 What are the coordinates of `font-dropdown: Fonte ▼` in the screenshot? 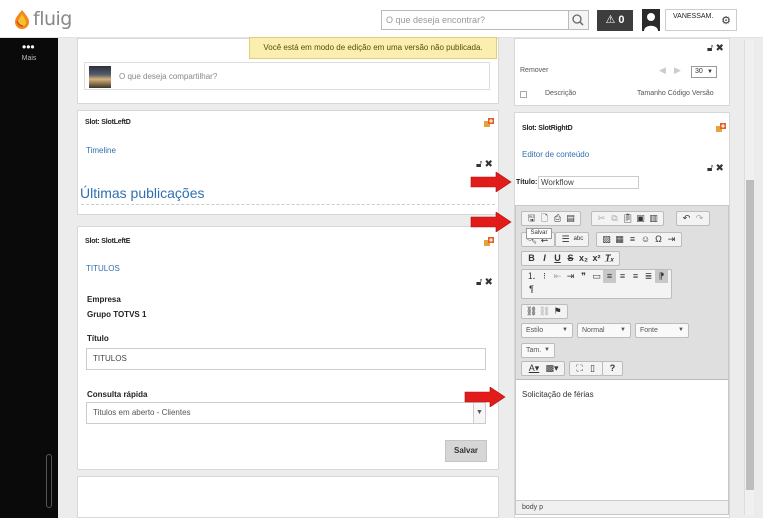 It's located at (662, 330).